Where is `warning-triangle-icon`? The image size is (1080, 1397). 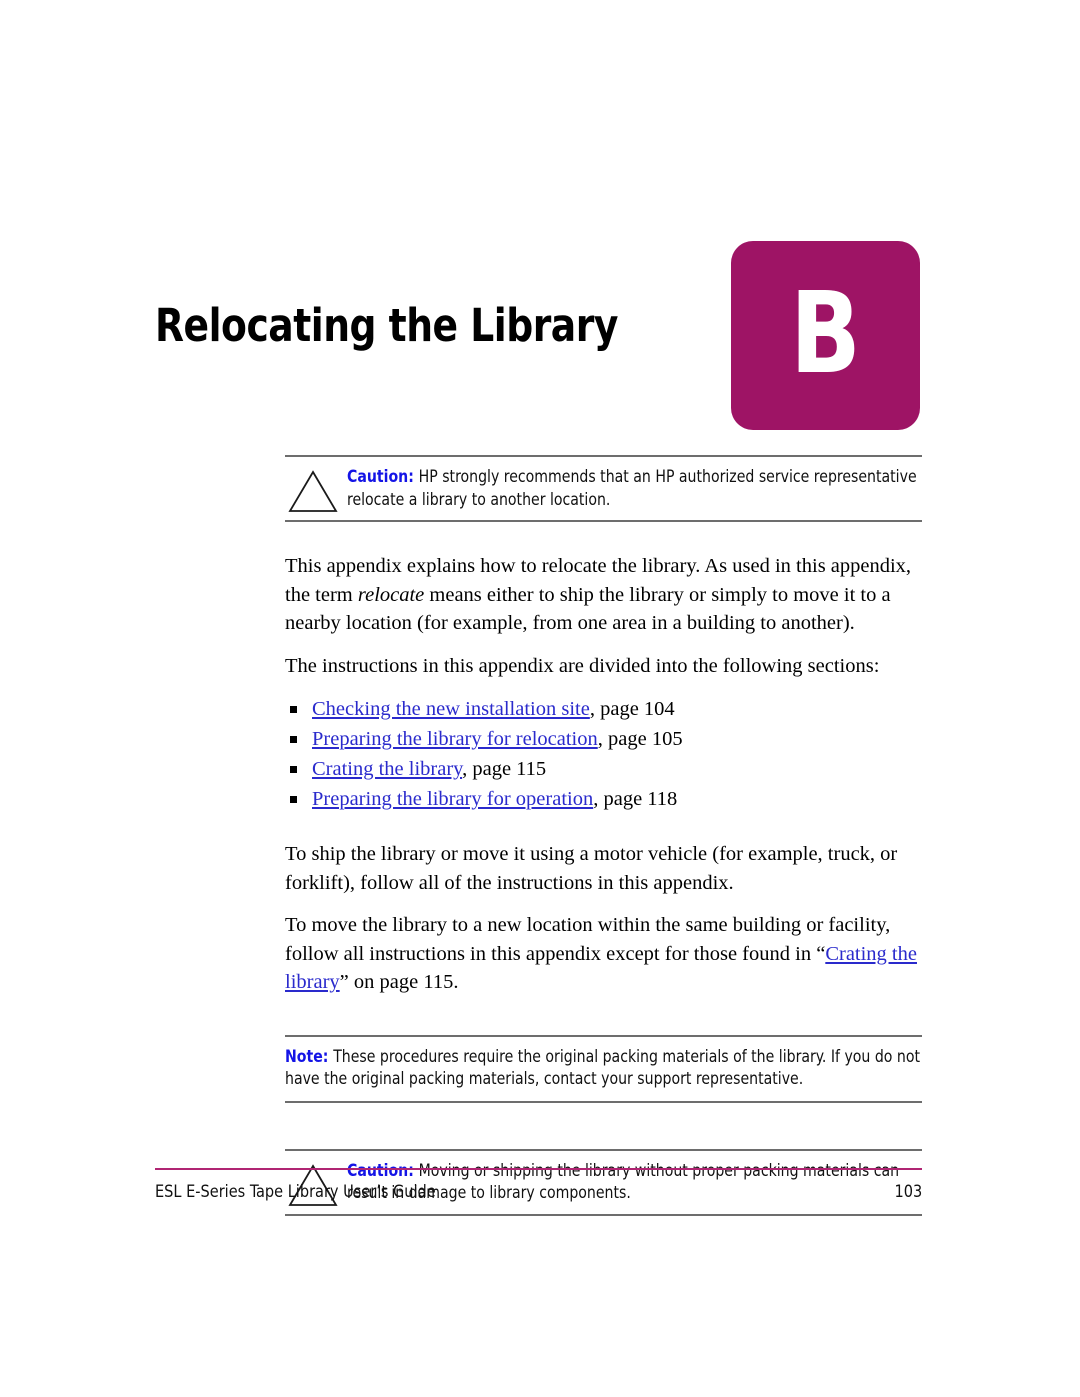
warning-triangle-icon is located at coordinates (313, 491).